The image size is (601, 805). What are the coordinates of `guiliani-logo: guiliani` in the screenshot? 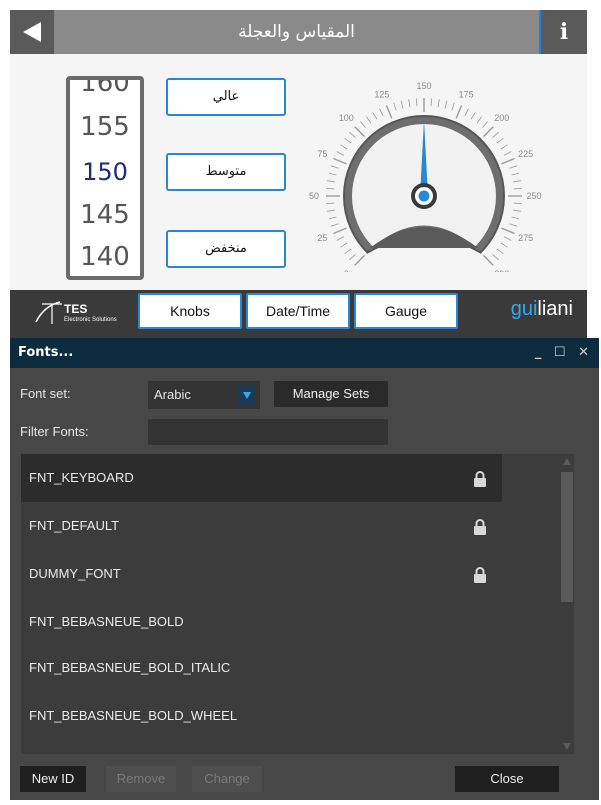 It's located at (541, 309).